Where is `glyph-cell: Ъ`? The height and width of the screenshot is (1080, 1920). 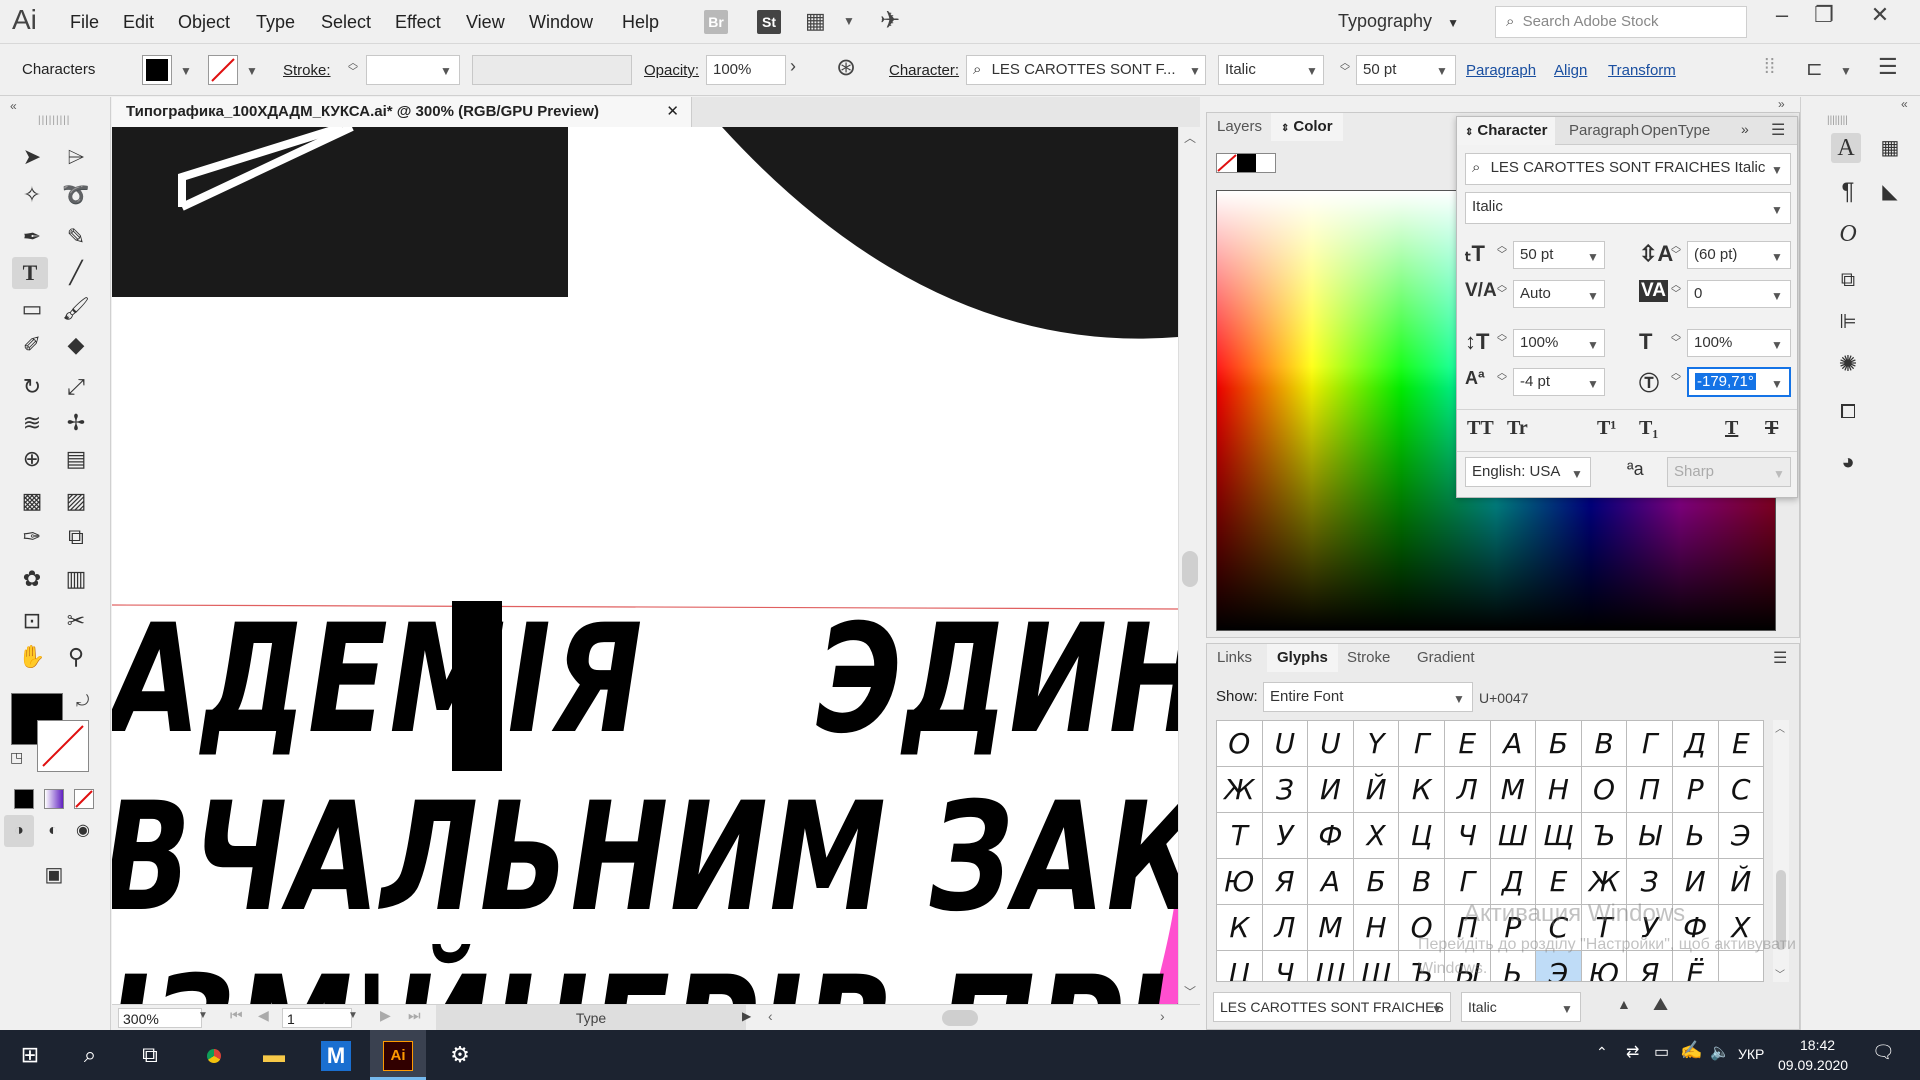 glyph-cell: Ъ is located at coordinates (1604, 836).